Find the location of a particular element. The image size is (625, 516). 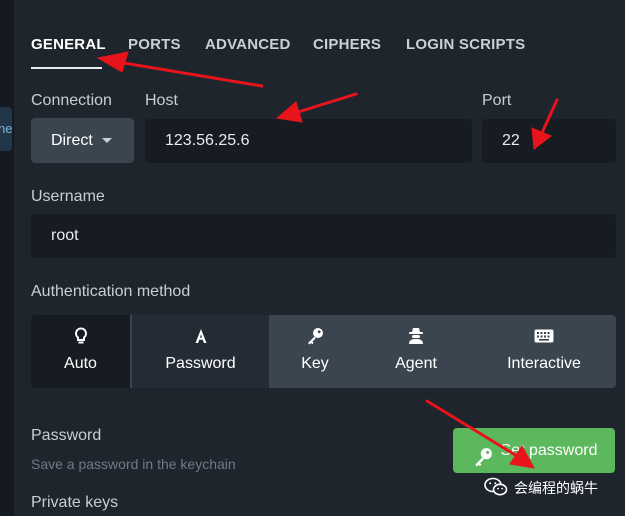

tab-advanced: ADVANCED is located at coordinates (248, 44).